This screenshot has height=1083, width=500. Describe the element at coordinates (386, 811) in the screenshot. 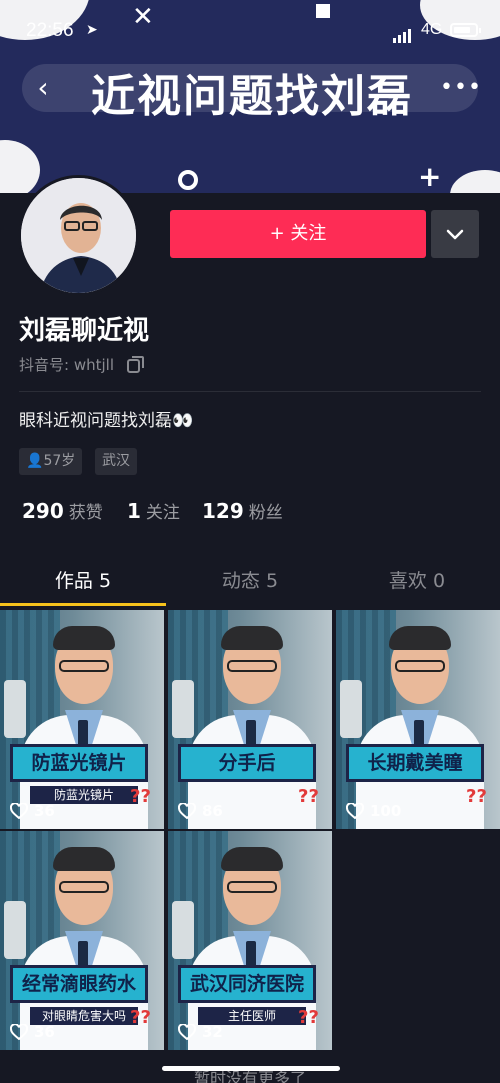

I see `like-count-value: 100` at that location.